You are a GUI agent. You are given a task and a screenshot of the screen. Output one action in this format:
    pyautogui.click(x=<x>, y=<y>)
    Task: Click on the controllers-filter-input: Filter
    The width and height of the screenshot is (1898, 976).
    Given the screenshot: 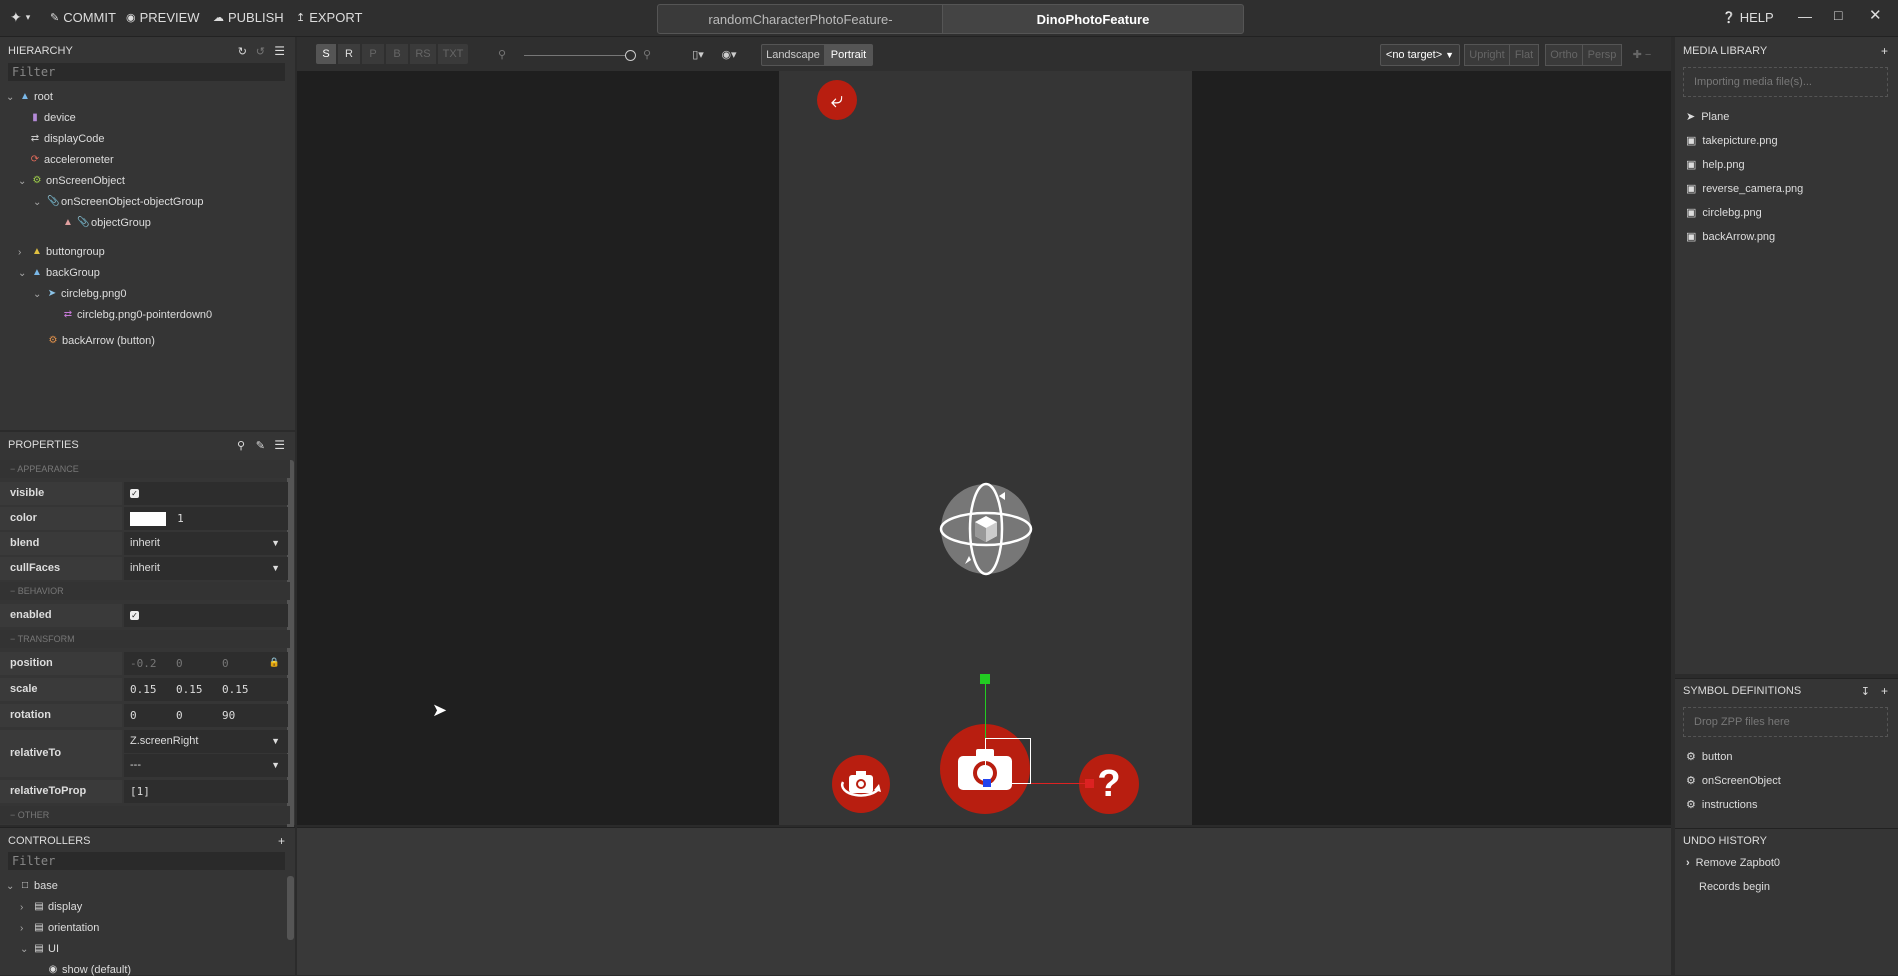 What is the action you would take?
    pyautogui.click(x=146, y=861)
    